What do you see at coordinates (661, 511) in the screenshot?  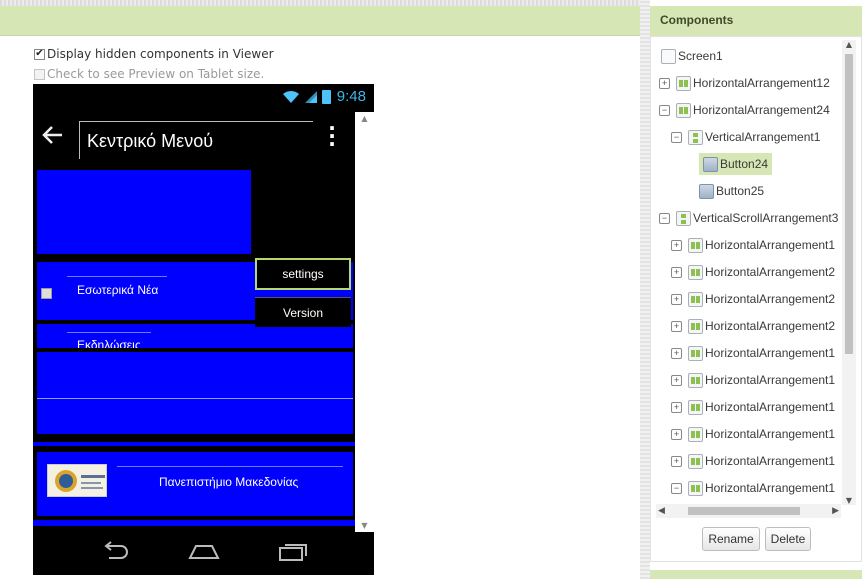 I see `scroll-left-icon: ◀` at bounding box center [661, 511].